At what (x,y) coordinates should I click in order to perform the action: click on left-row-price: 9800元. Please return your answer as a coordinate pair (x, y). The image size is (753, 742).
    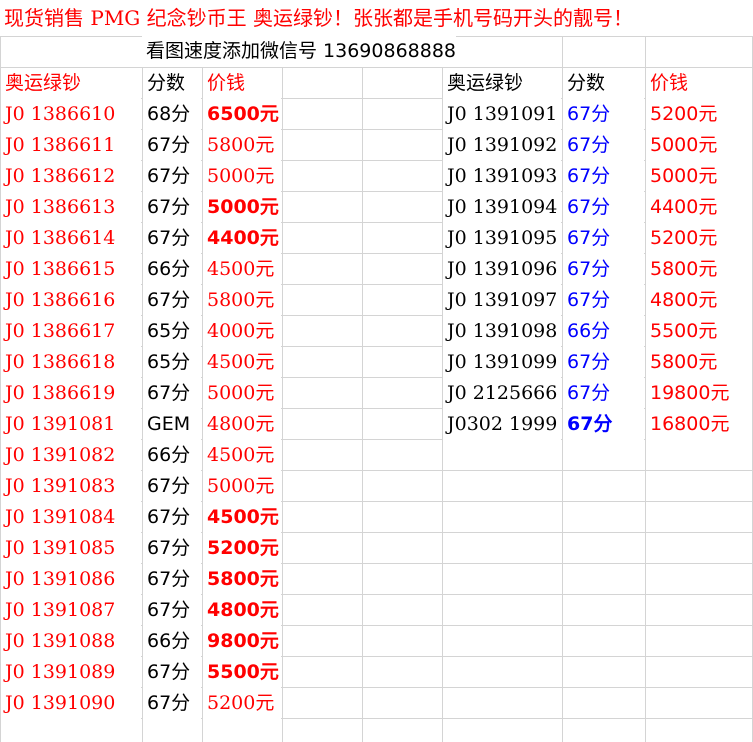
    Looking at the image, I should click on (242, 641).